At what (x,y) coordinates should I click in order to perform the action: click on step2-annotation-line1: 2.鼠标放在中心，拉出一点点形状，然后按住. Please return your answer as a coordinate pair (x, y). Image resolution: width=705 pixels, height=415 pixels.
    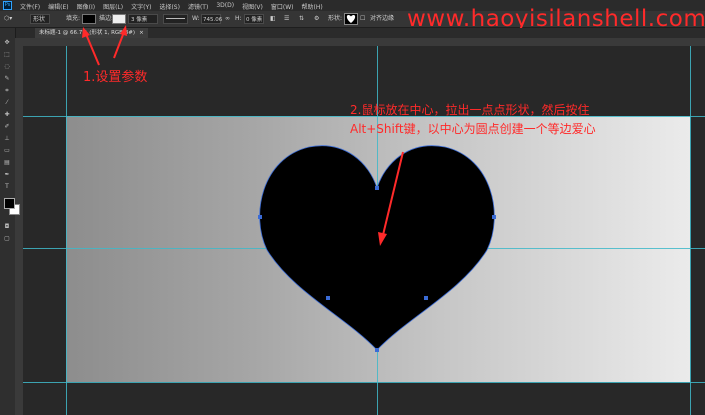
    Looking at the image, I should click on (470, 110).